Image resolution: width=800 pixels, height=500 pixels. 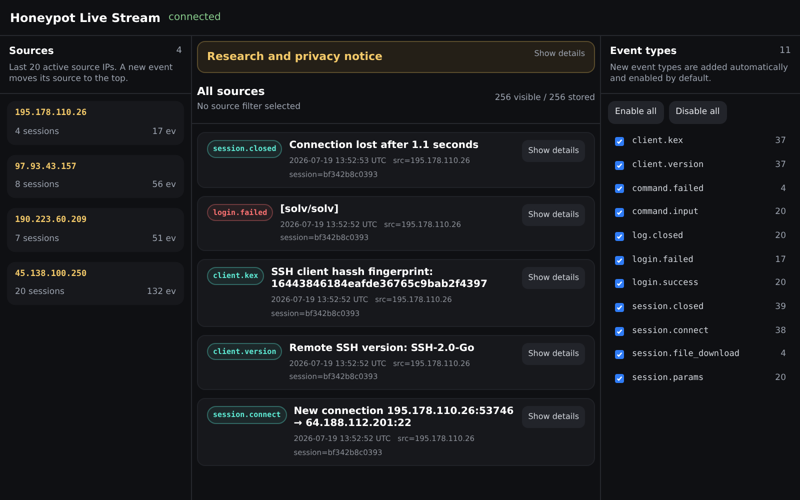 I want to click on event-type-name: command.input, so click(x=666, y=213).